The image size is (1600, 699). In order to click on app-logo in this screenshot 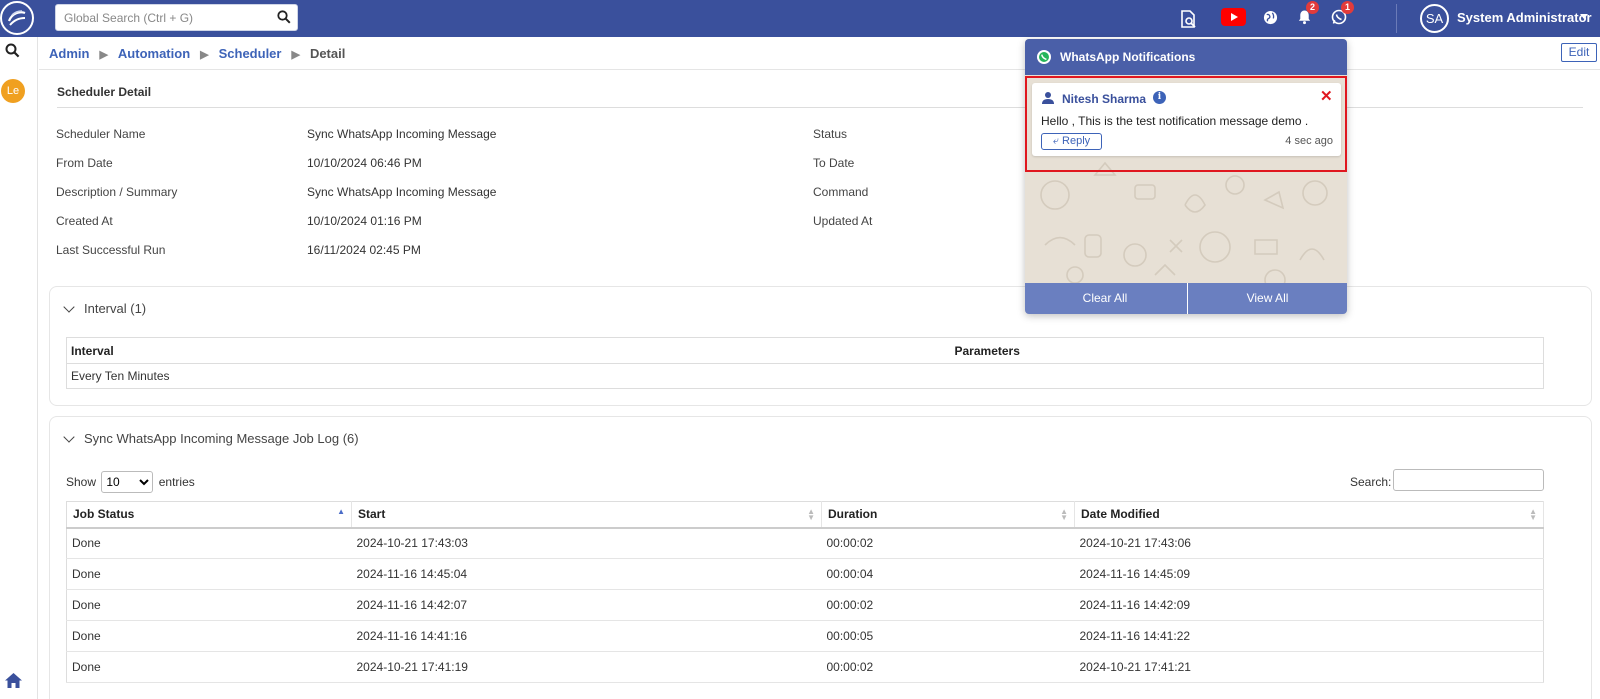, I will do `click(17, 18)`.